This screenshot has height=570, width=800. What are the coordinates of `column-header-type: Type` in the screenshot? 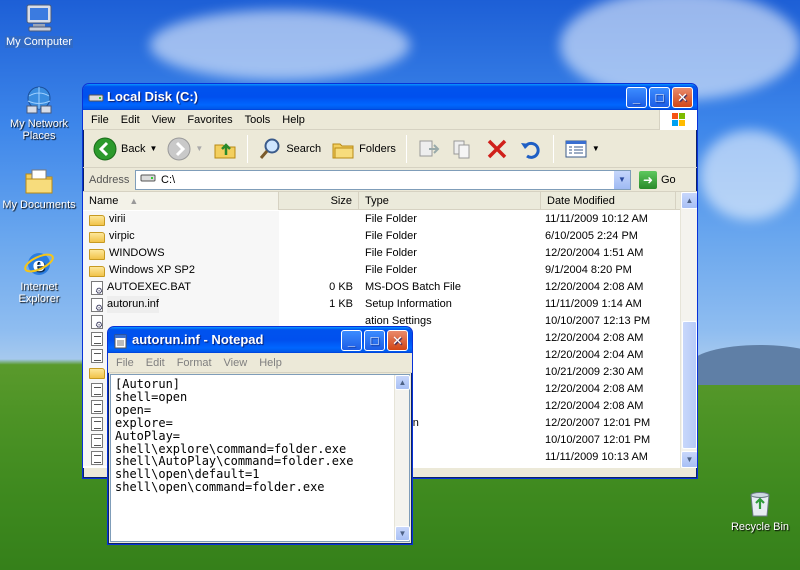 It's located at (450, 201).